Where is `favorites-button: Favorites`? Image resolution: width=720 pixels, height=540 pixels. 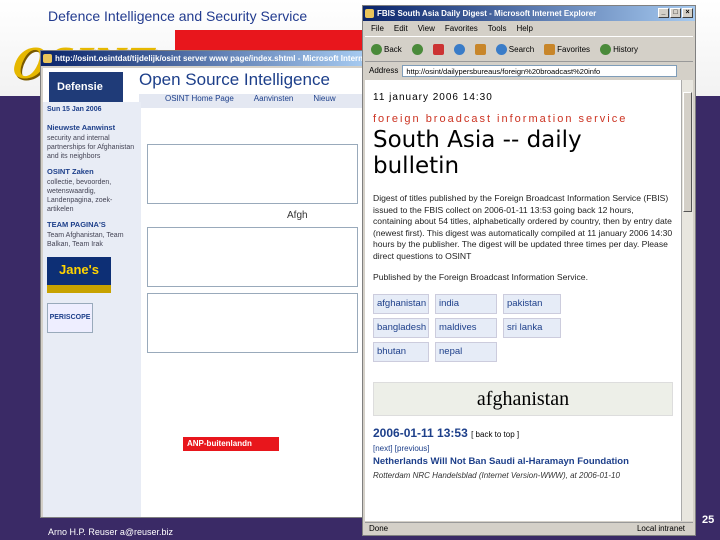 favorites-button: Favorites is located at coordinates (567, 49).